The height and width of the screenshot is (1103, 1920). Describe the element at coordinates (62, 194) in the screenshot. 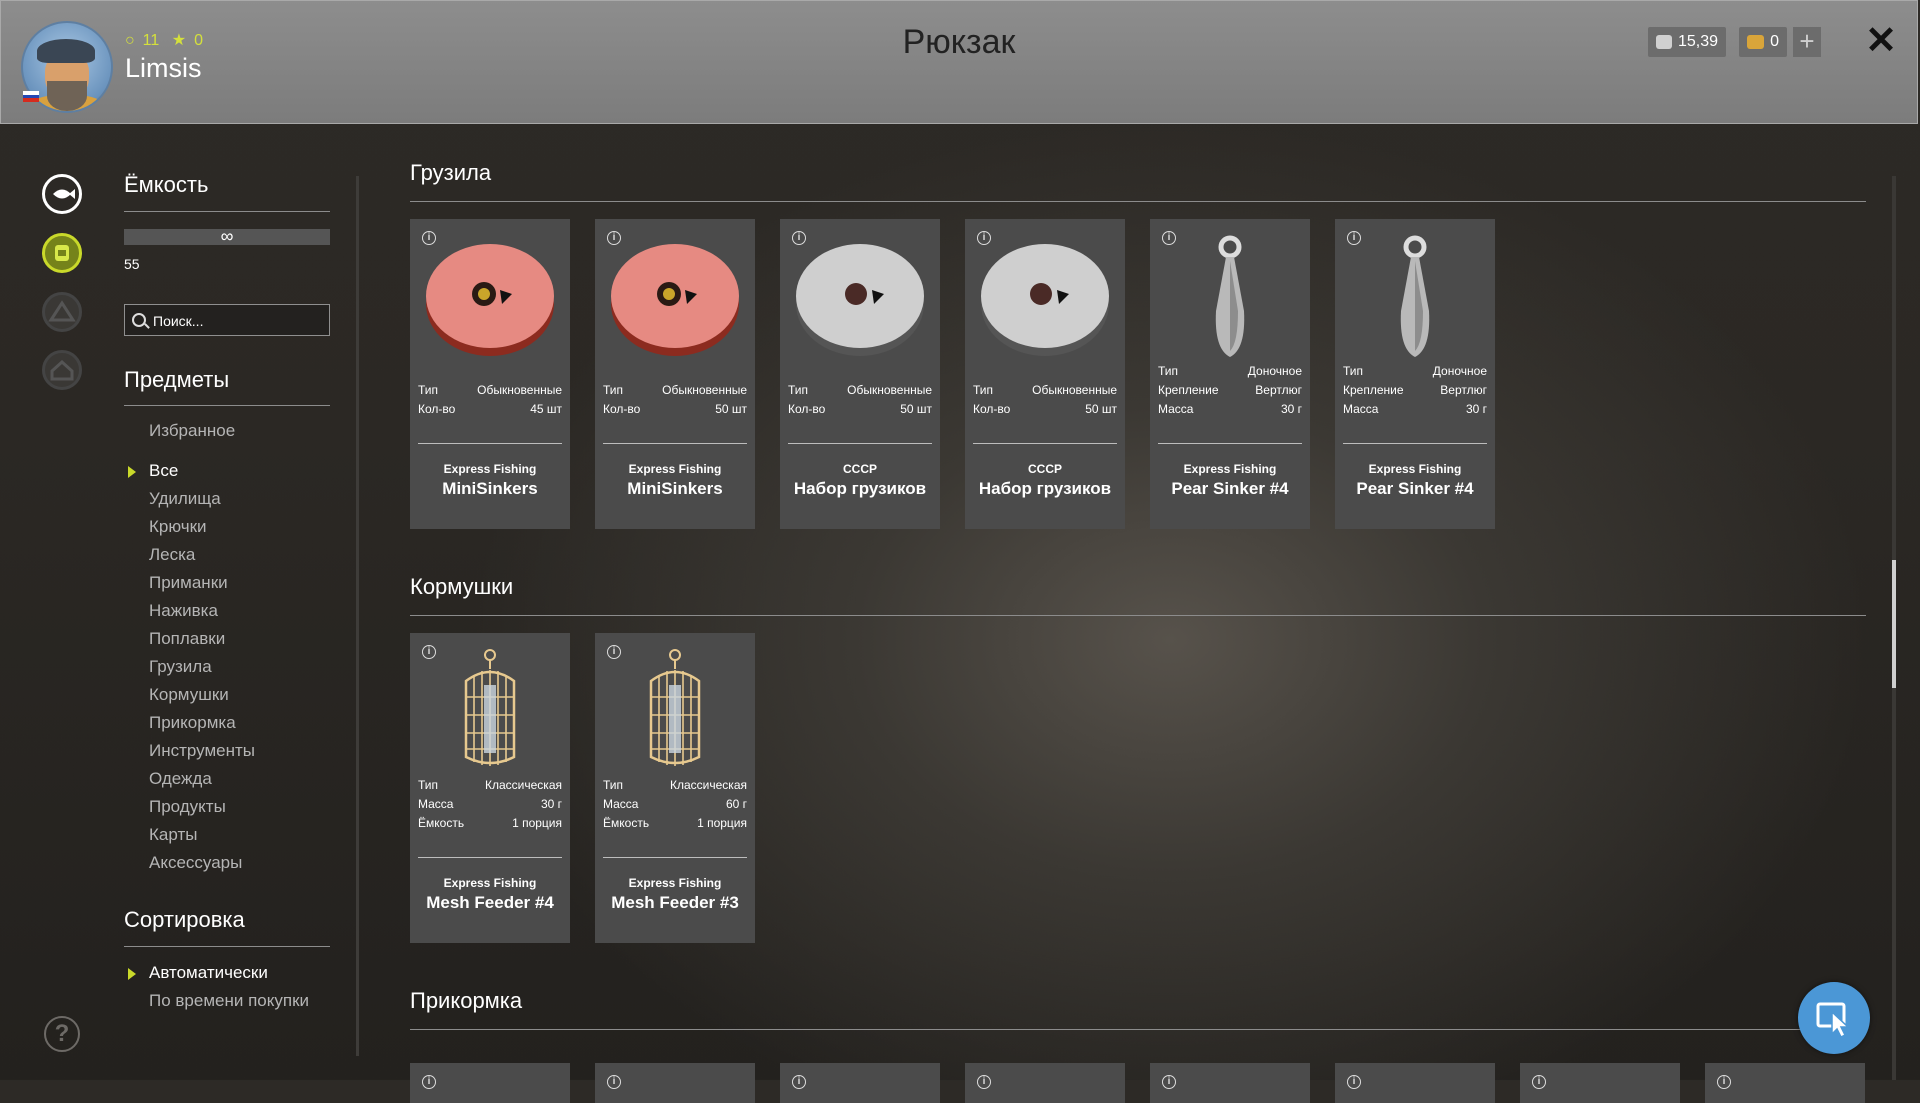

I see `fish-keepnet-icon` at that location.